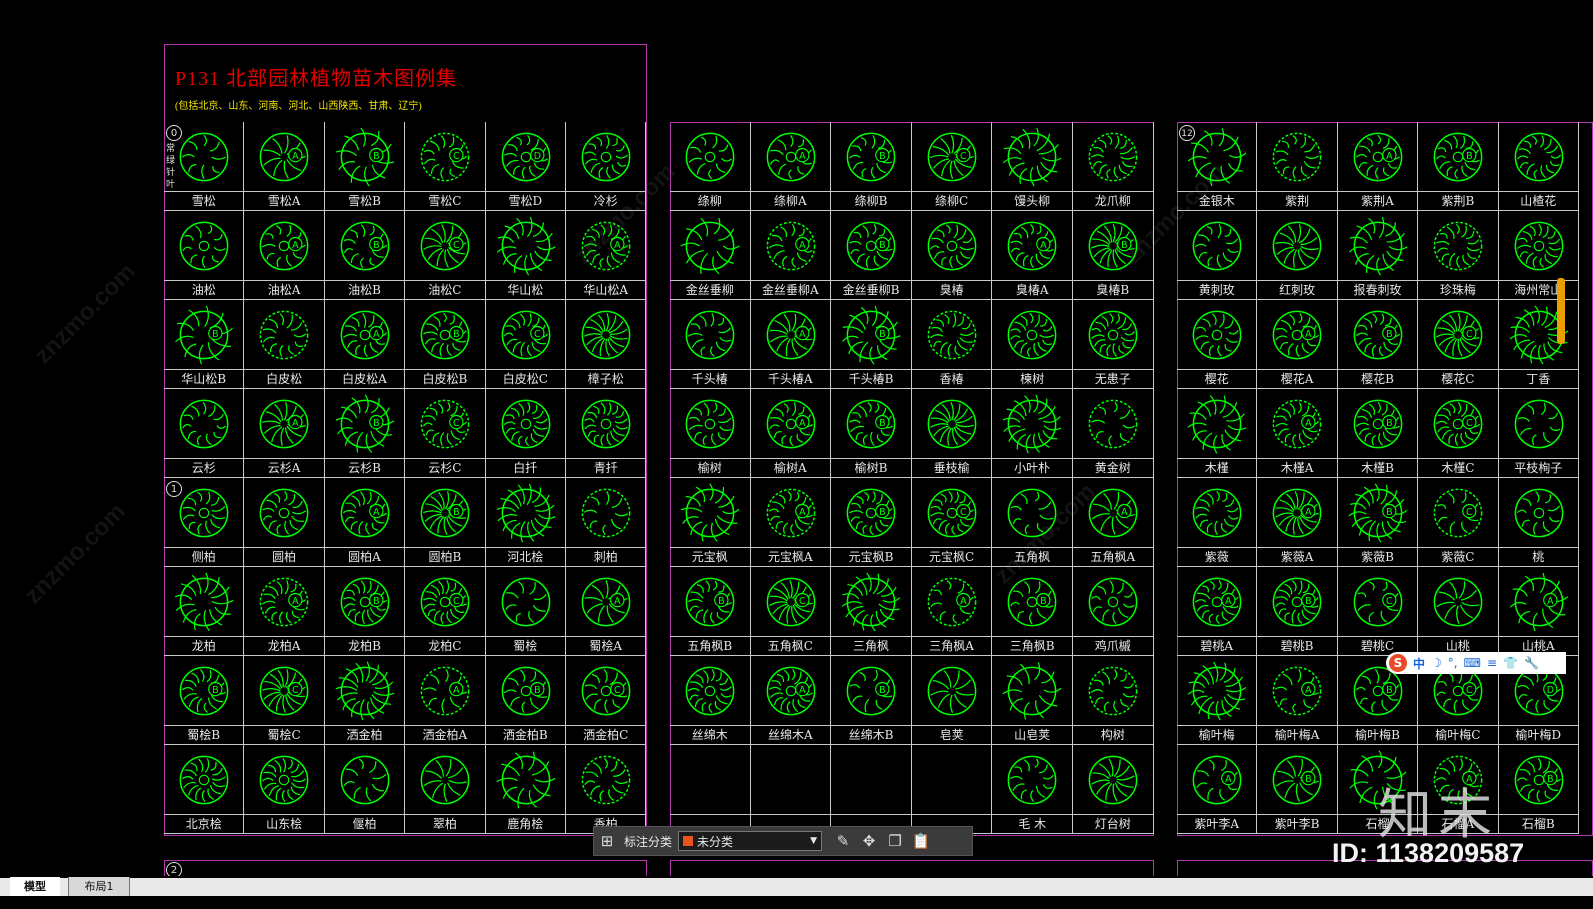 This screenshot has height=909, width=1593. I want to click on symbol-label: 蜀桧, so click(525, 646).